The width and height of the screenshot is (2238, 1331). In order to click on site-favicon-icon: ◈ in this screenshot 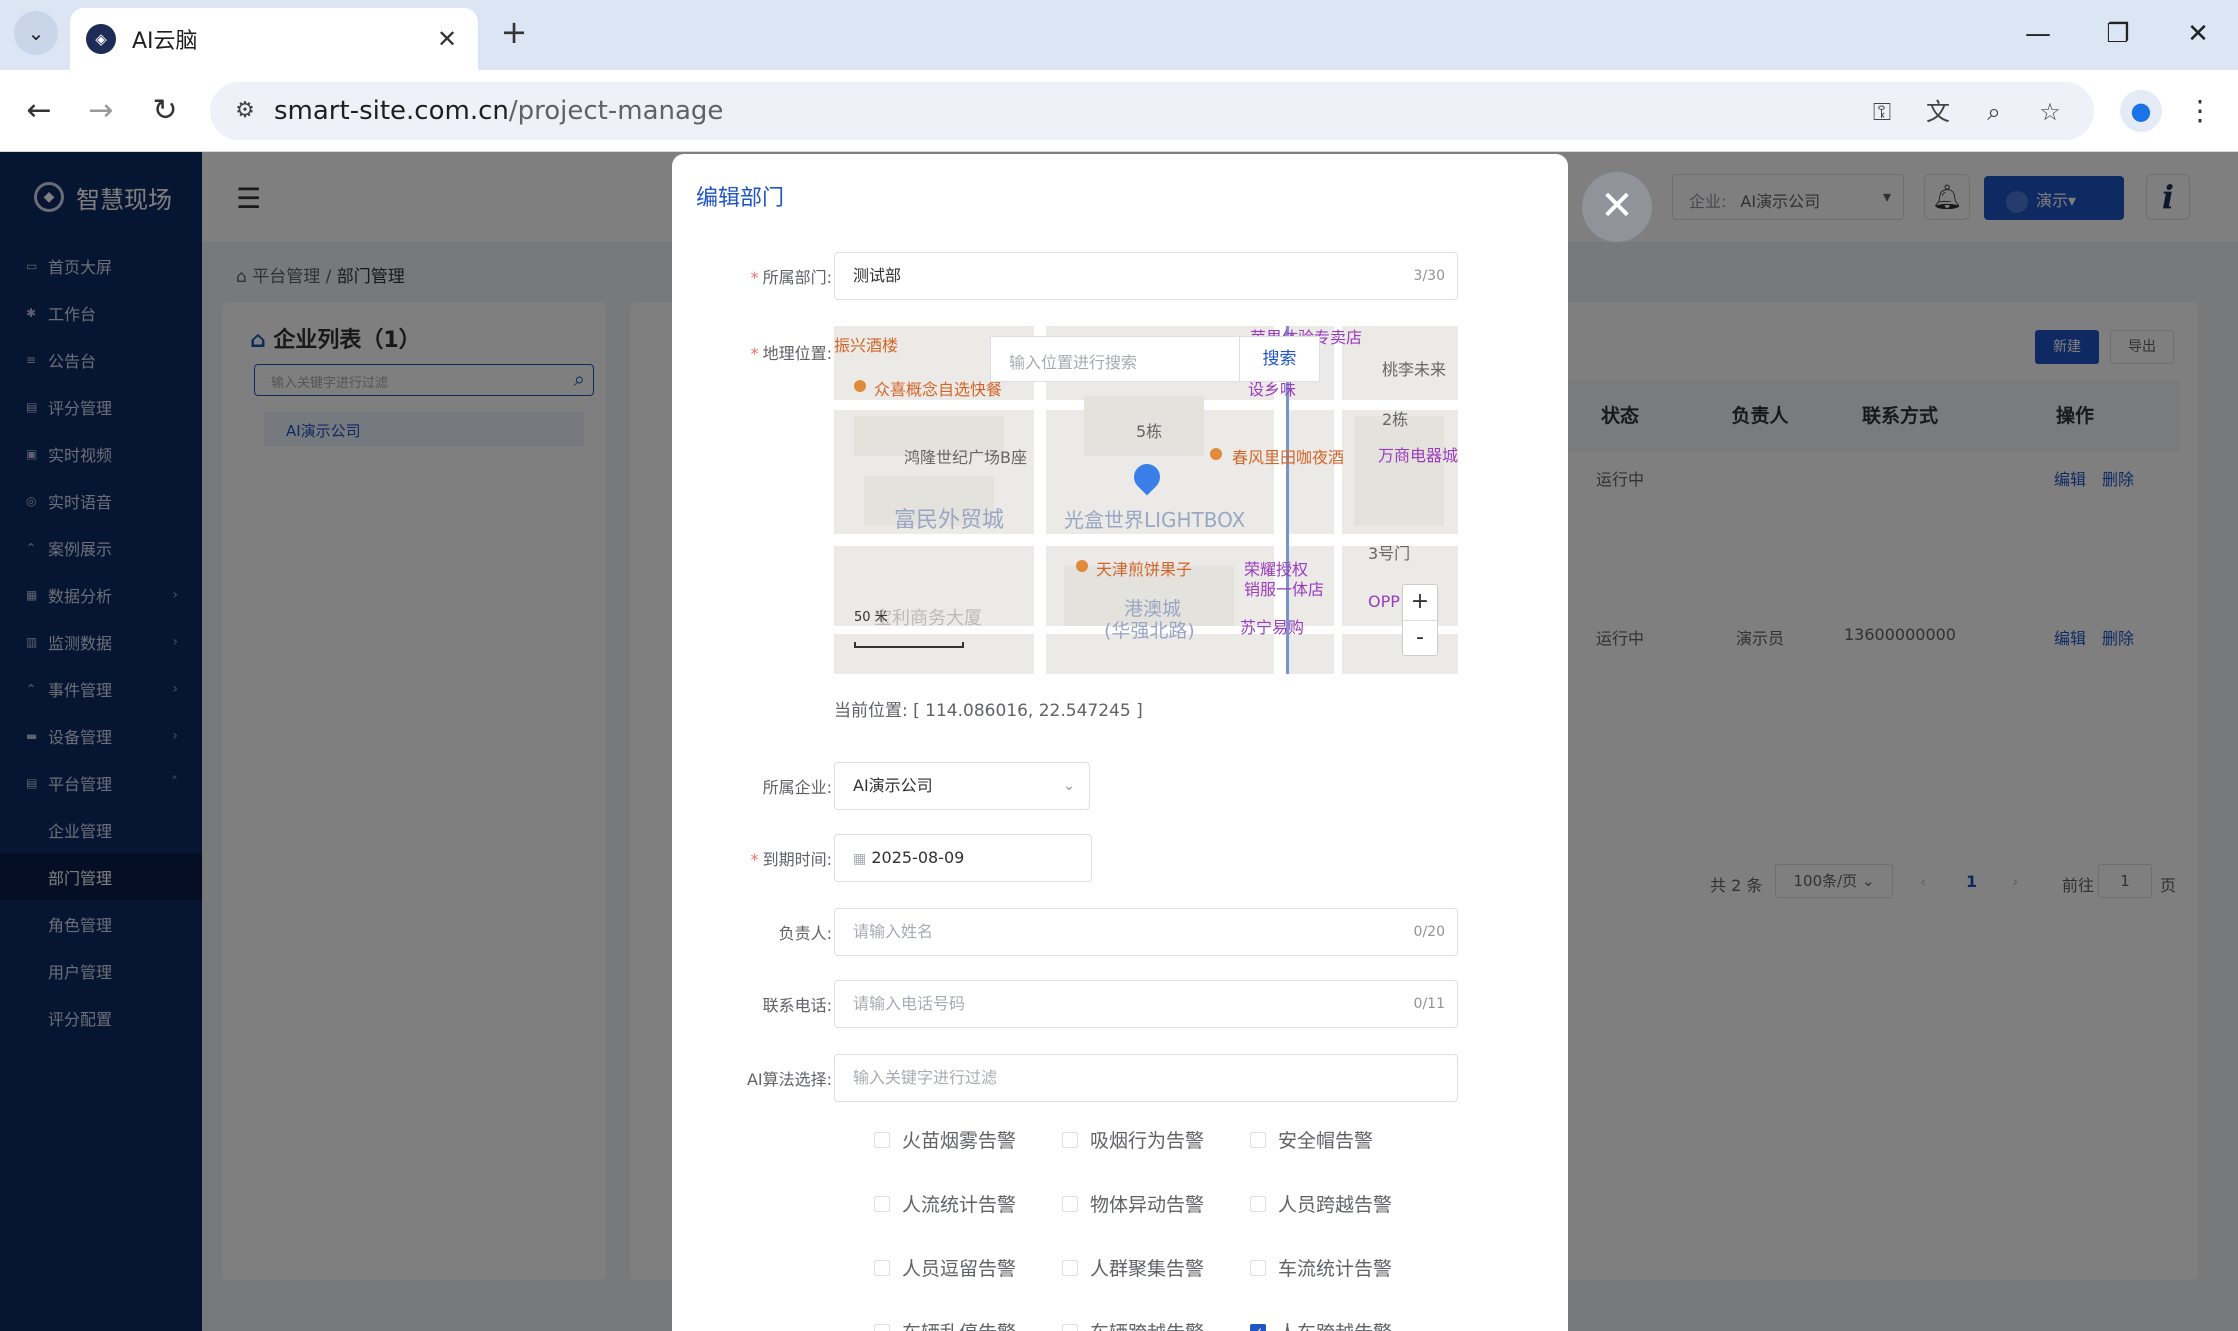, I will do `click(101, 39)`.